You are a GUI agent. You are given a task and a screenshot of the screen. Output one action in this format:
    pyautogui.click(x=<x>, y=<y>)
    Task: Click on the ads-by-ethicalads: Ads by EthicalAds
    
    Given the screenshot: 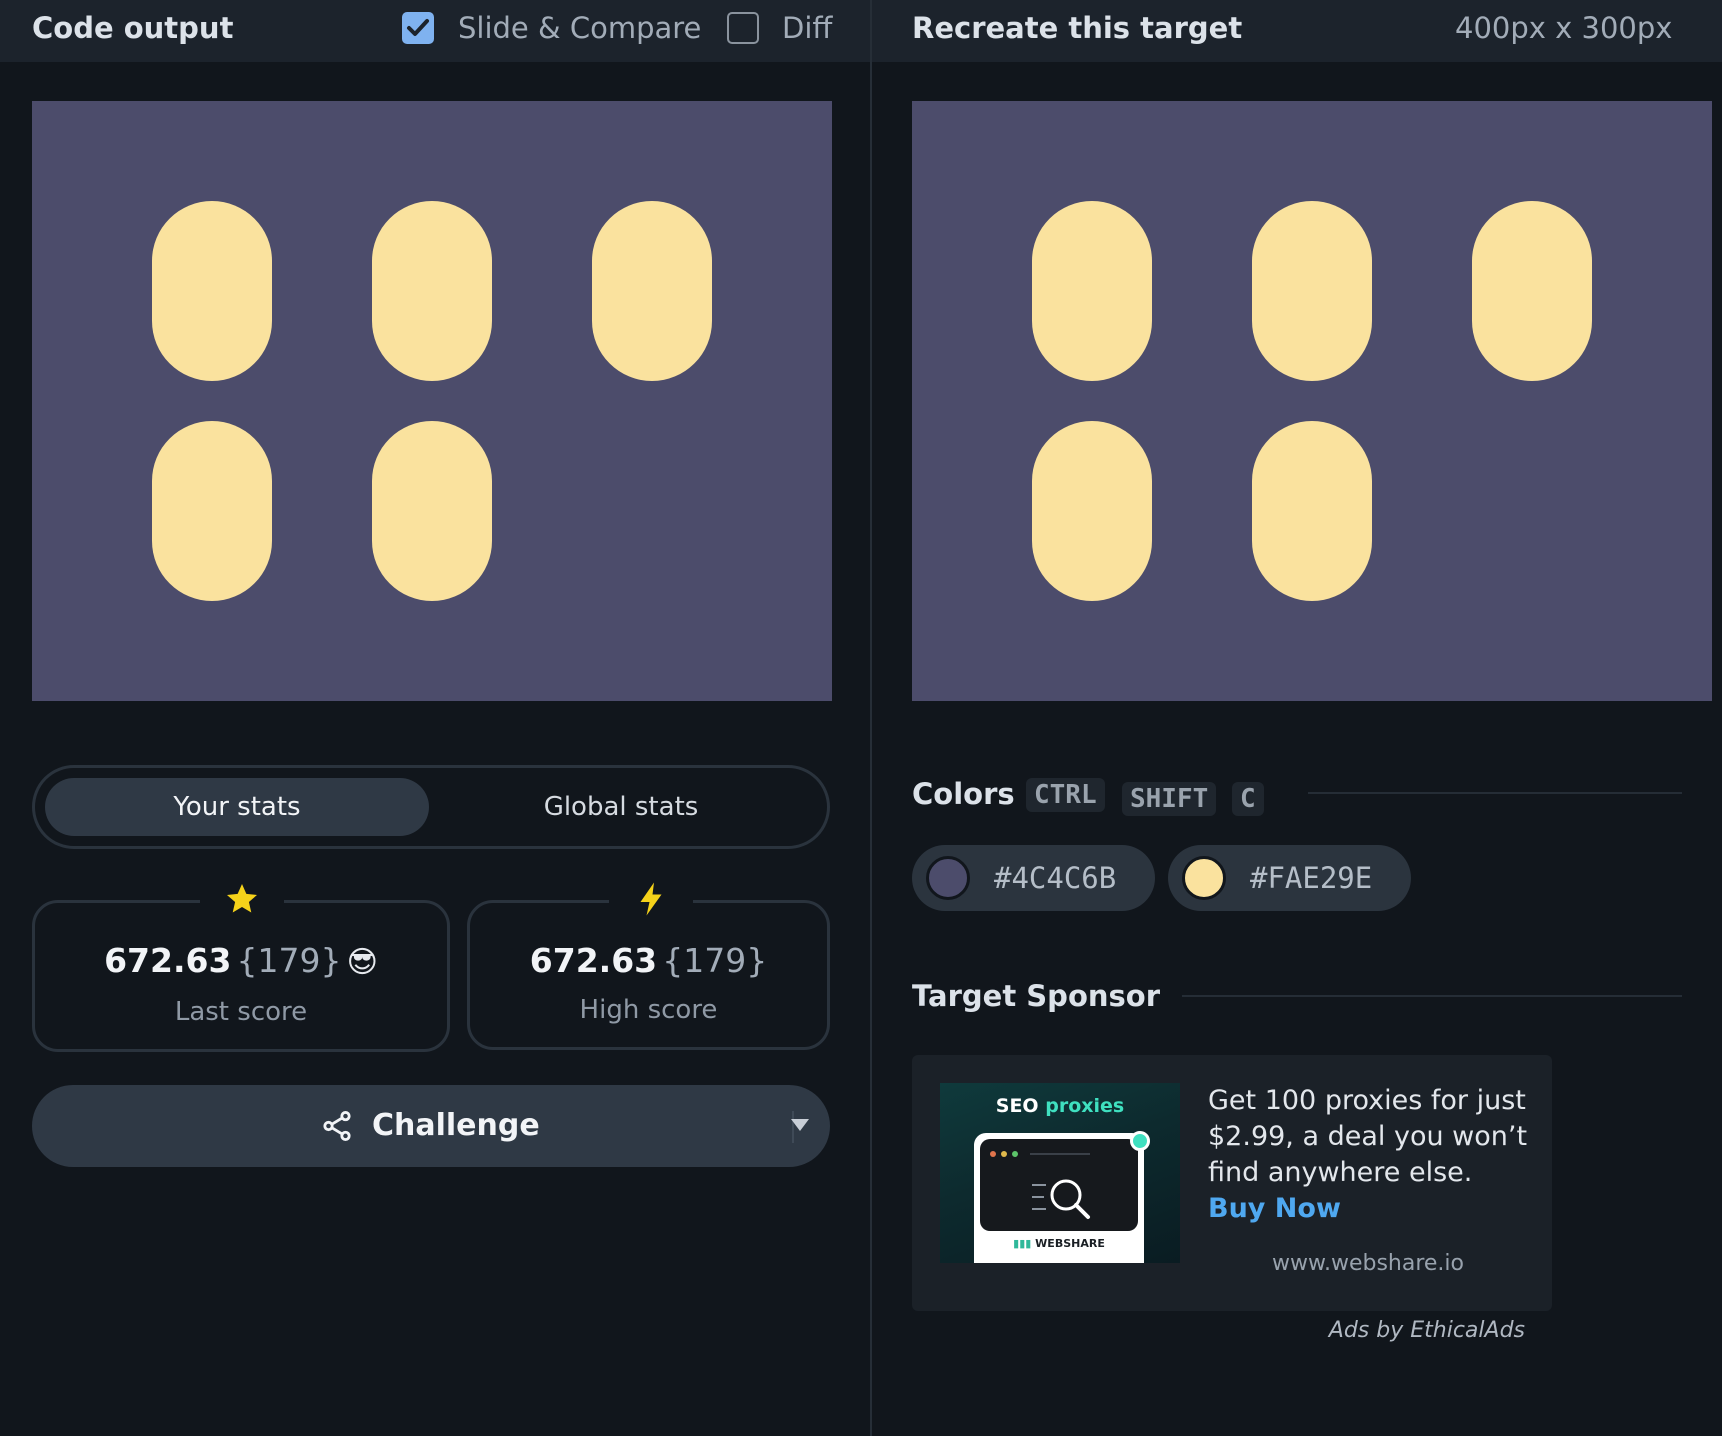 What is the action you would take?
    pyautogui.click(x=1412, y=1330)
    